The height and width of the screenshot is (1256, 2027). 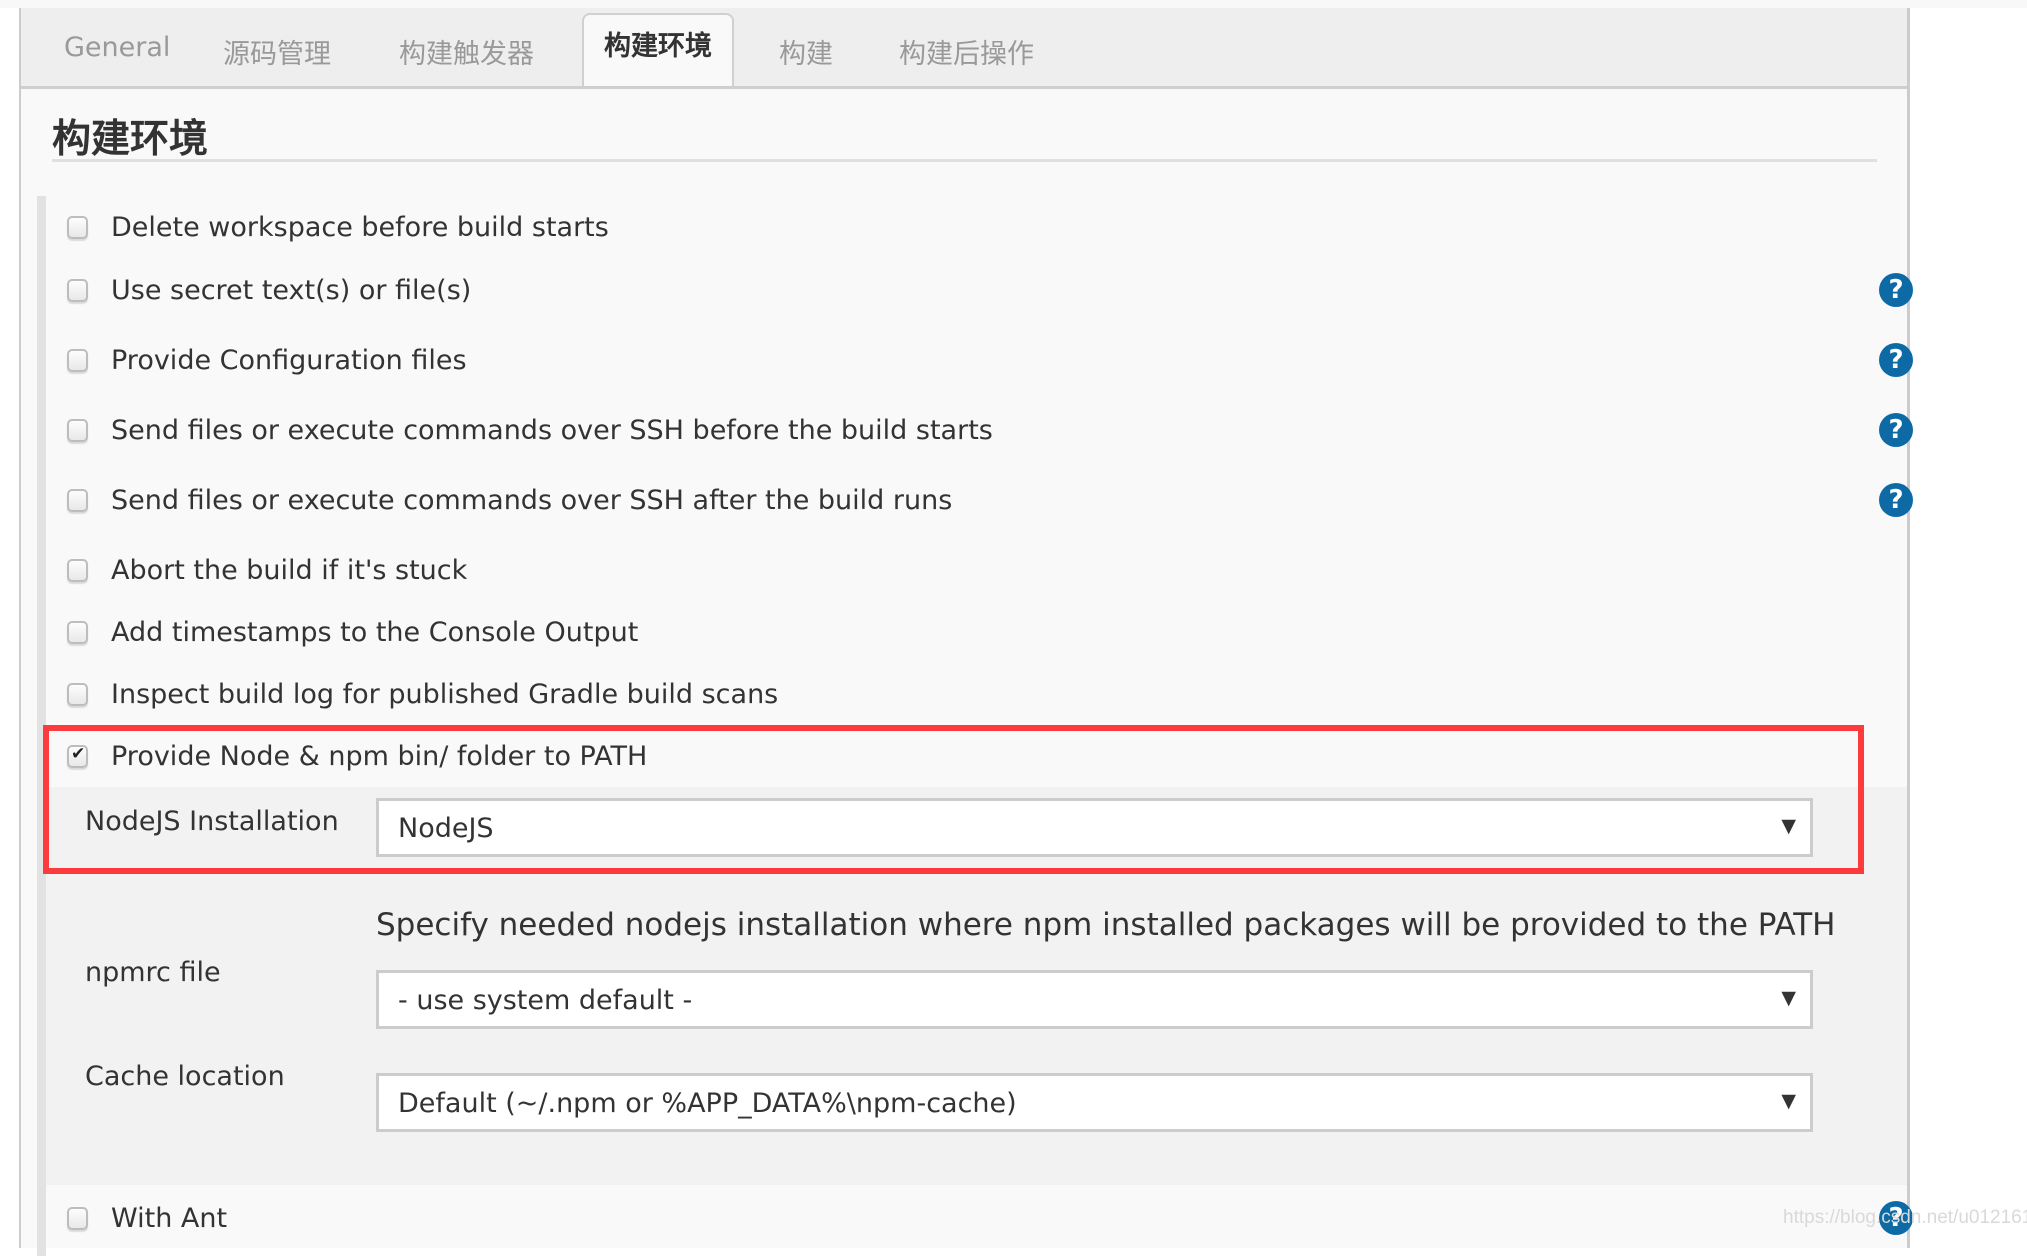 What do you see at coordinates (77, 227) in the screenshot?
I see `delete-workspace-checkbox` at bounding box center [77, 227].